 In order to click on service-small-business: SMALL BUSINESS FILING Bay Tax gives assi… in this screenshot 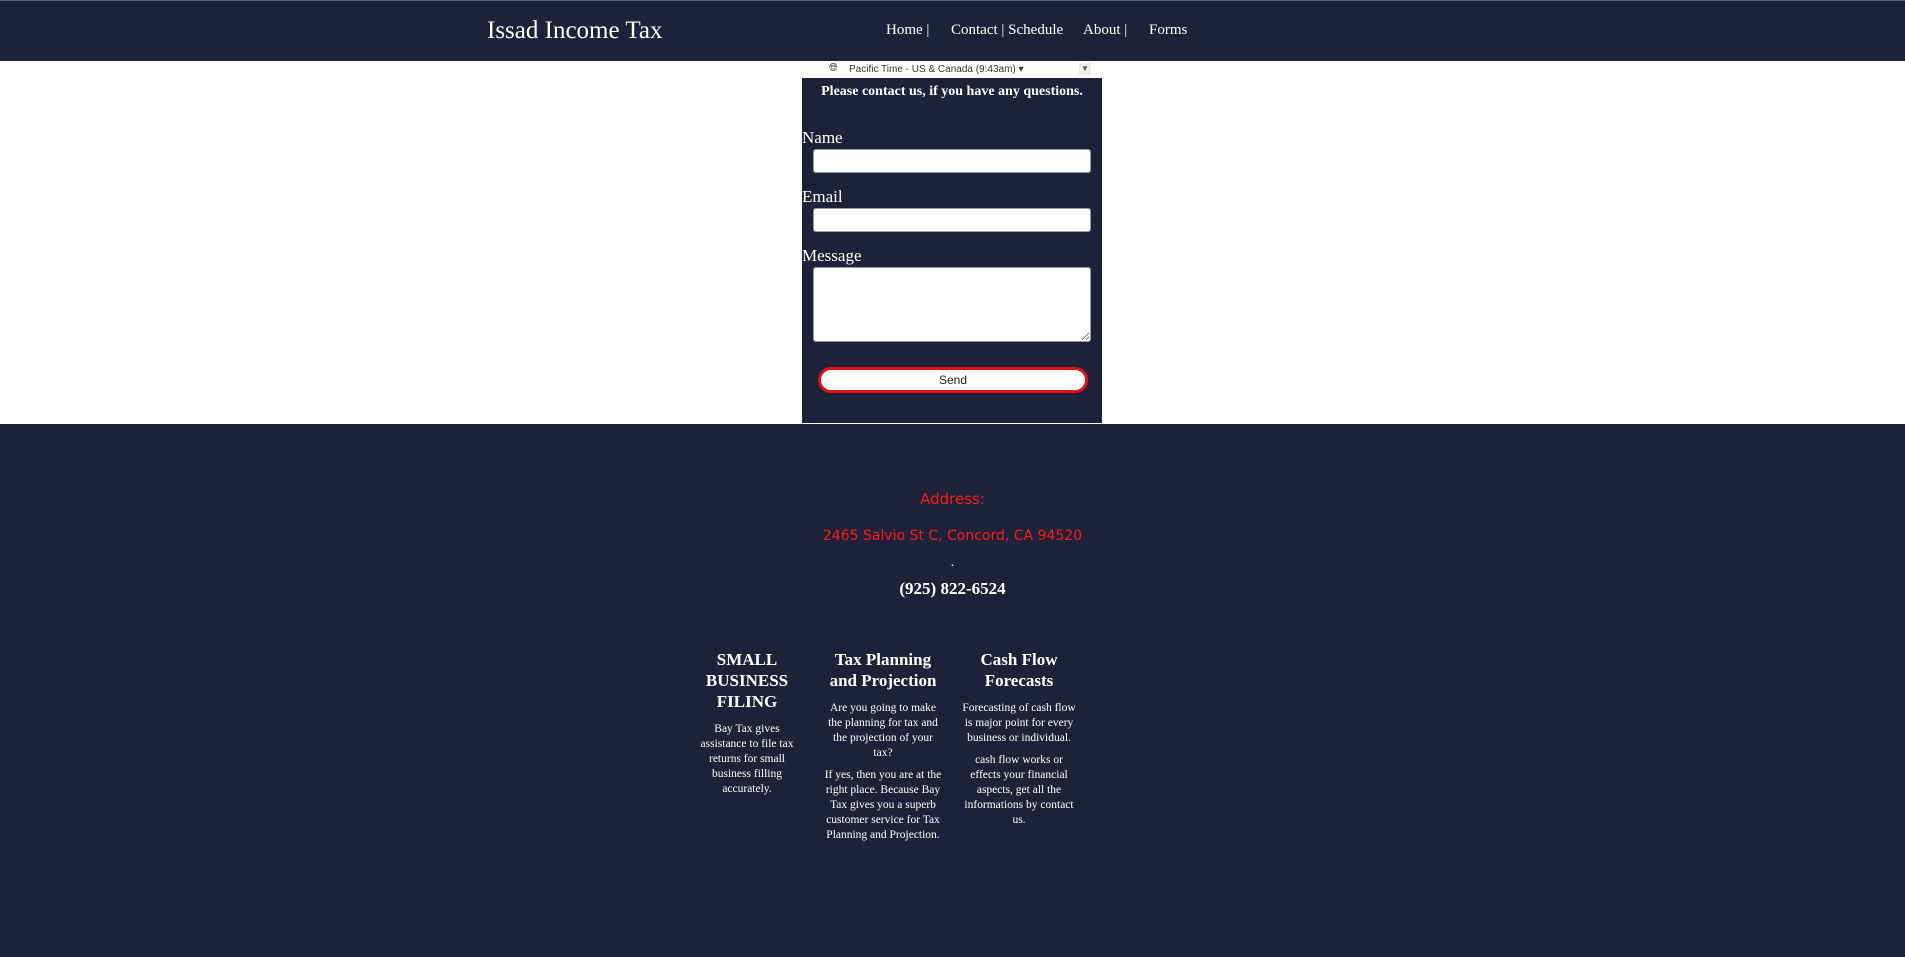, I will do `click(747, 726)`.